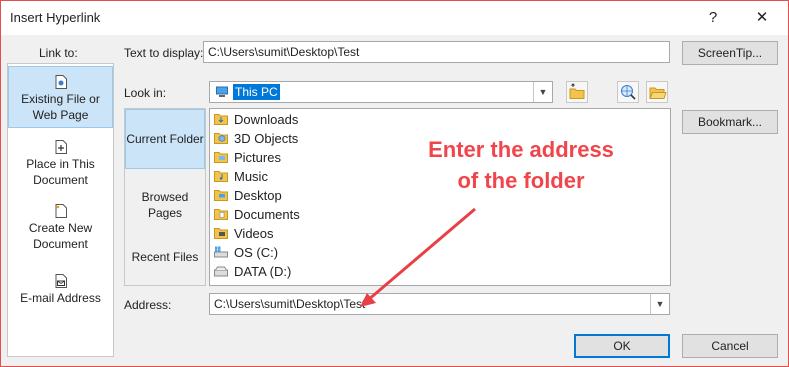  What do you see at coordinates (421, 254) in the screenshot?
I see `annotation-arrow-shaft` at bounding box center [421, 254].